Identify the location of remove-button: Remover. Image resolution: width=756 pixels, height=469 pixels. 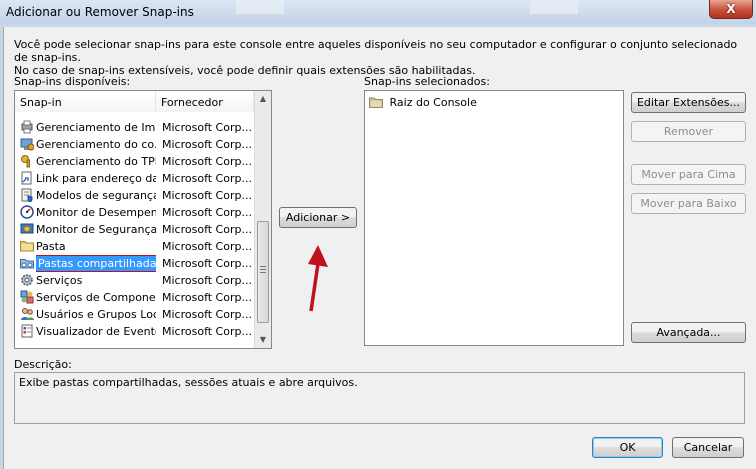
(688, 131).